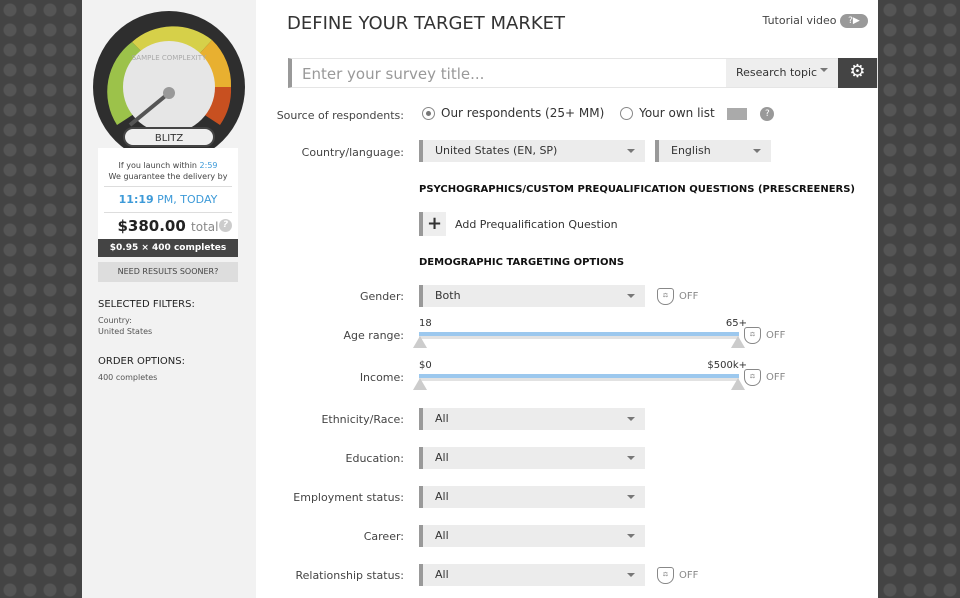  I want to click on delivery-time: 11:19, so click(136, 199).